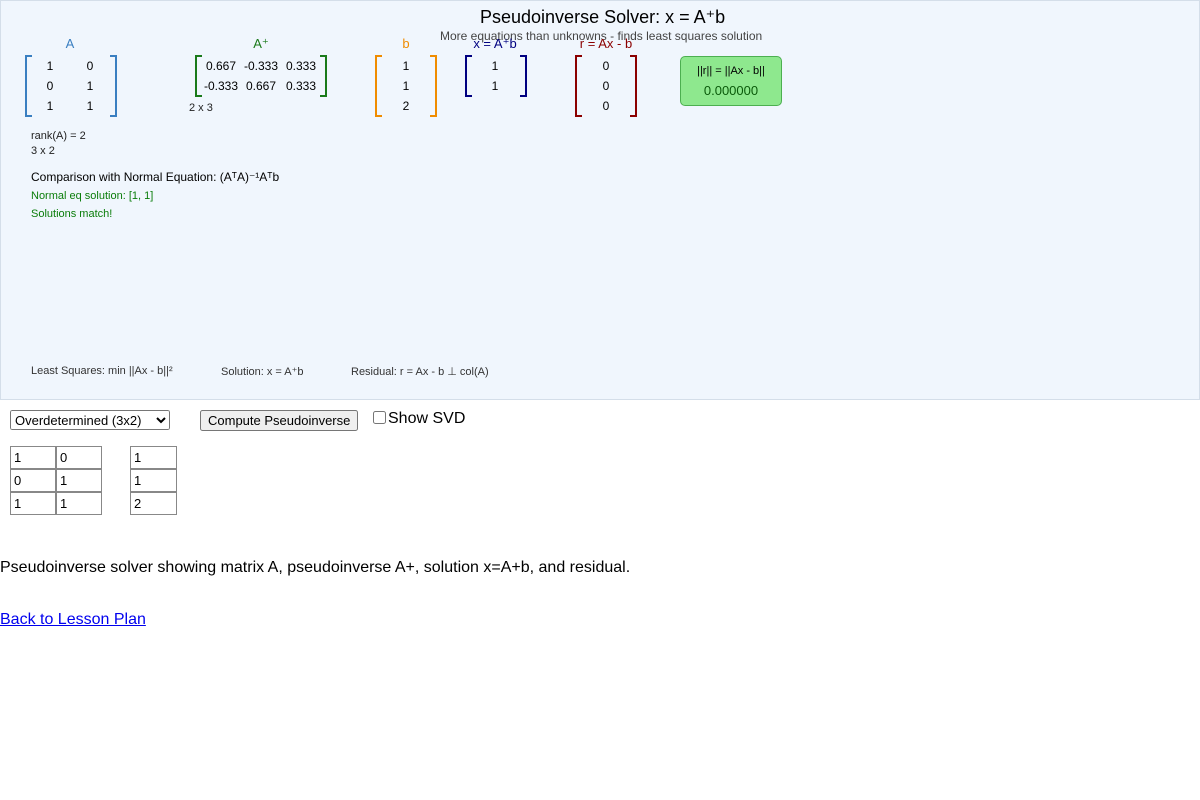 The image size is (1200, 800). I want to click on matrix-aplus-dims: 2 x 3, so click(201, 108).